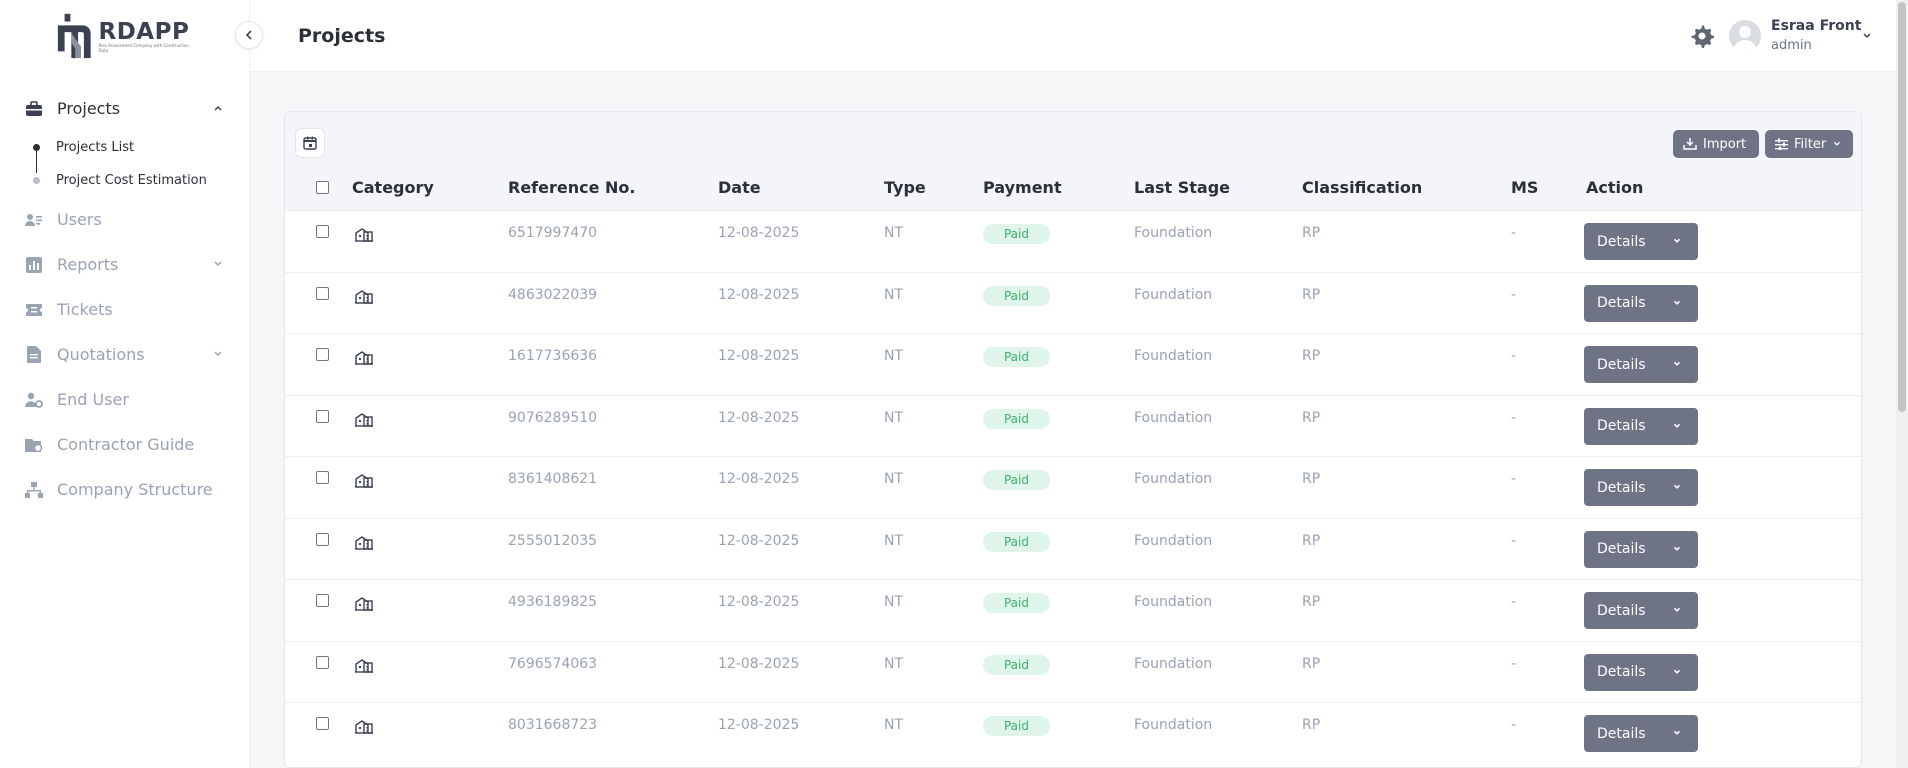  What do you see at coordinates (1182, 187) in the screenshot?
I see `column-header-last-stage: Last Stage` at bounding box center [1182, 187].